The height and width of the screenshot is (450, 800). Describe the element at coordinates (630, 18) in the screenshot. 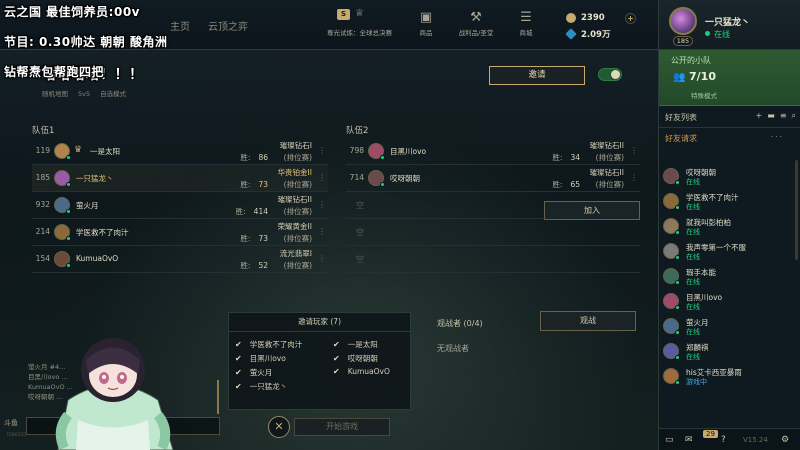

I see `add-currency-button: +` at that location.